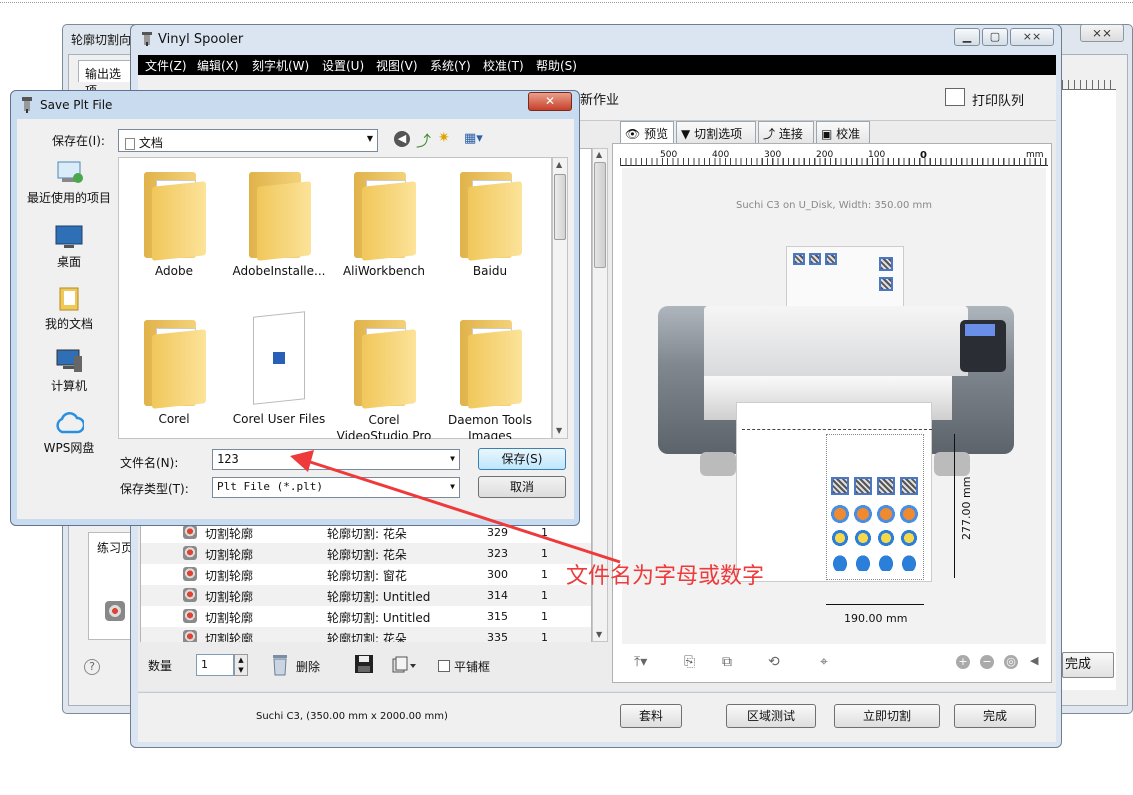  What do you see at coordinates (69, 299) in the screenshot?
I see `documents-folder-icon` at bounding box center [69, 299].